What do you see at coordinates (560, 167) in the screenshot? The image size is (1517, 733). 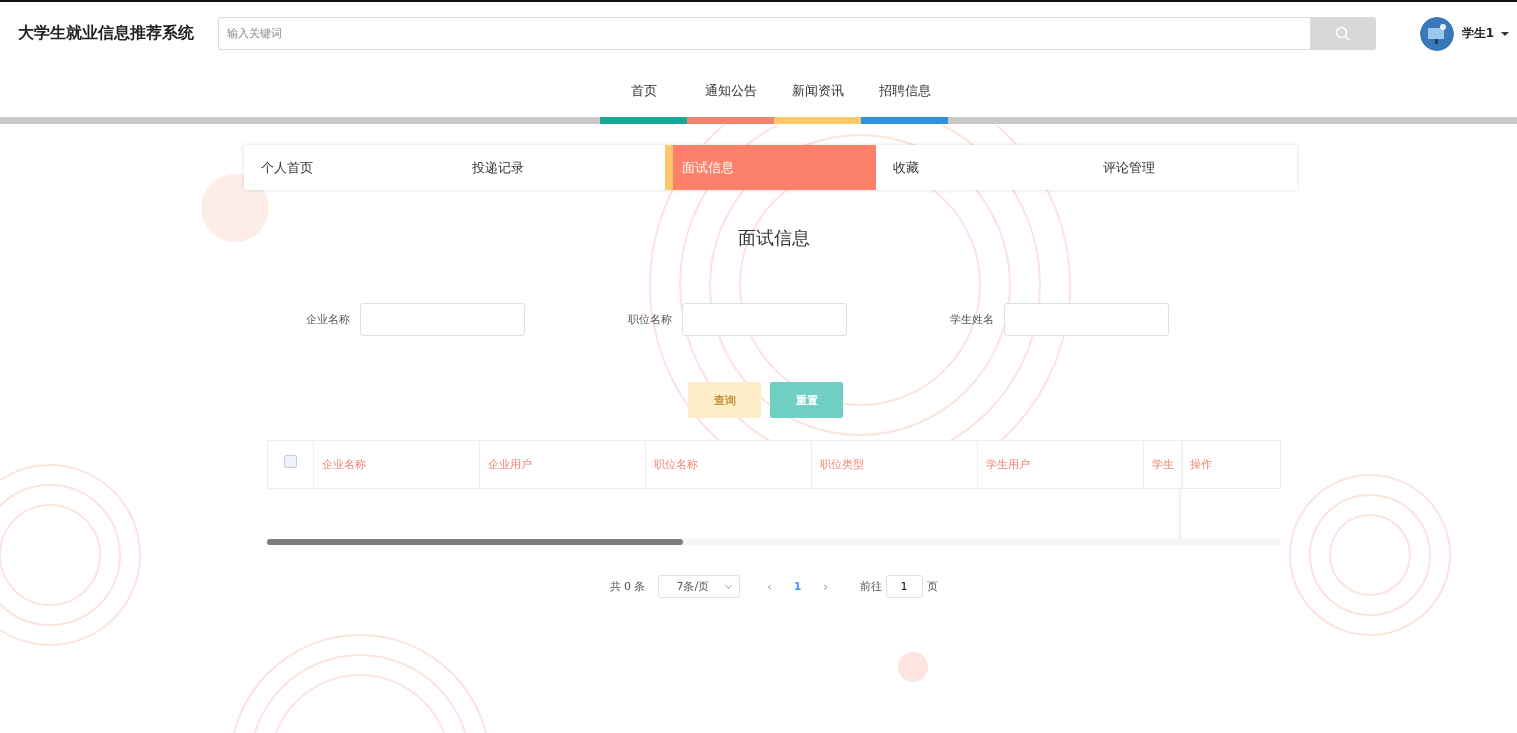 I see `tab: 投递记录` at bounding box center [560, 167].